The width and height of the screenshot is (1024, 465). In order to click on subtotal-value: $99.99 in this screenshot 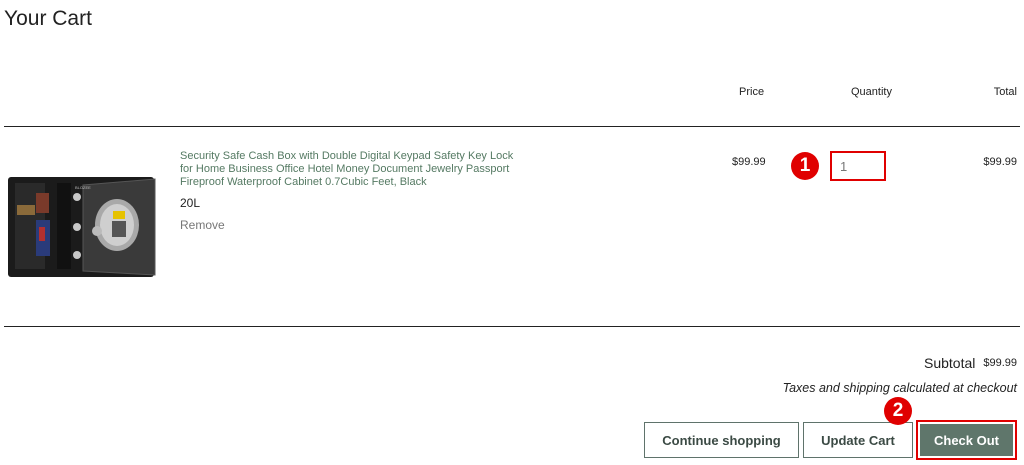, I will do `click(1000, 363)`.